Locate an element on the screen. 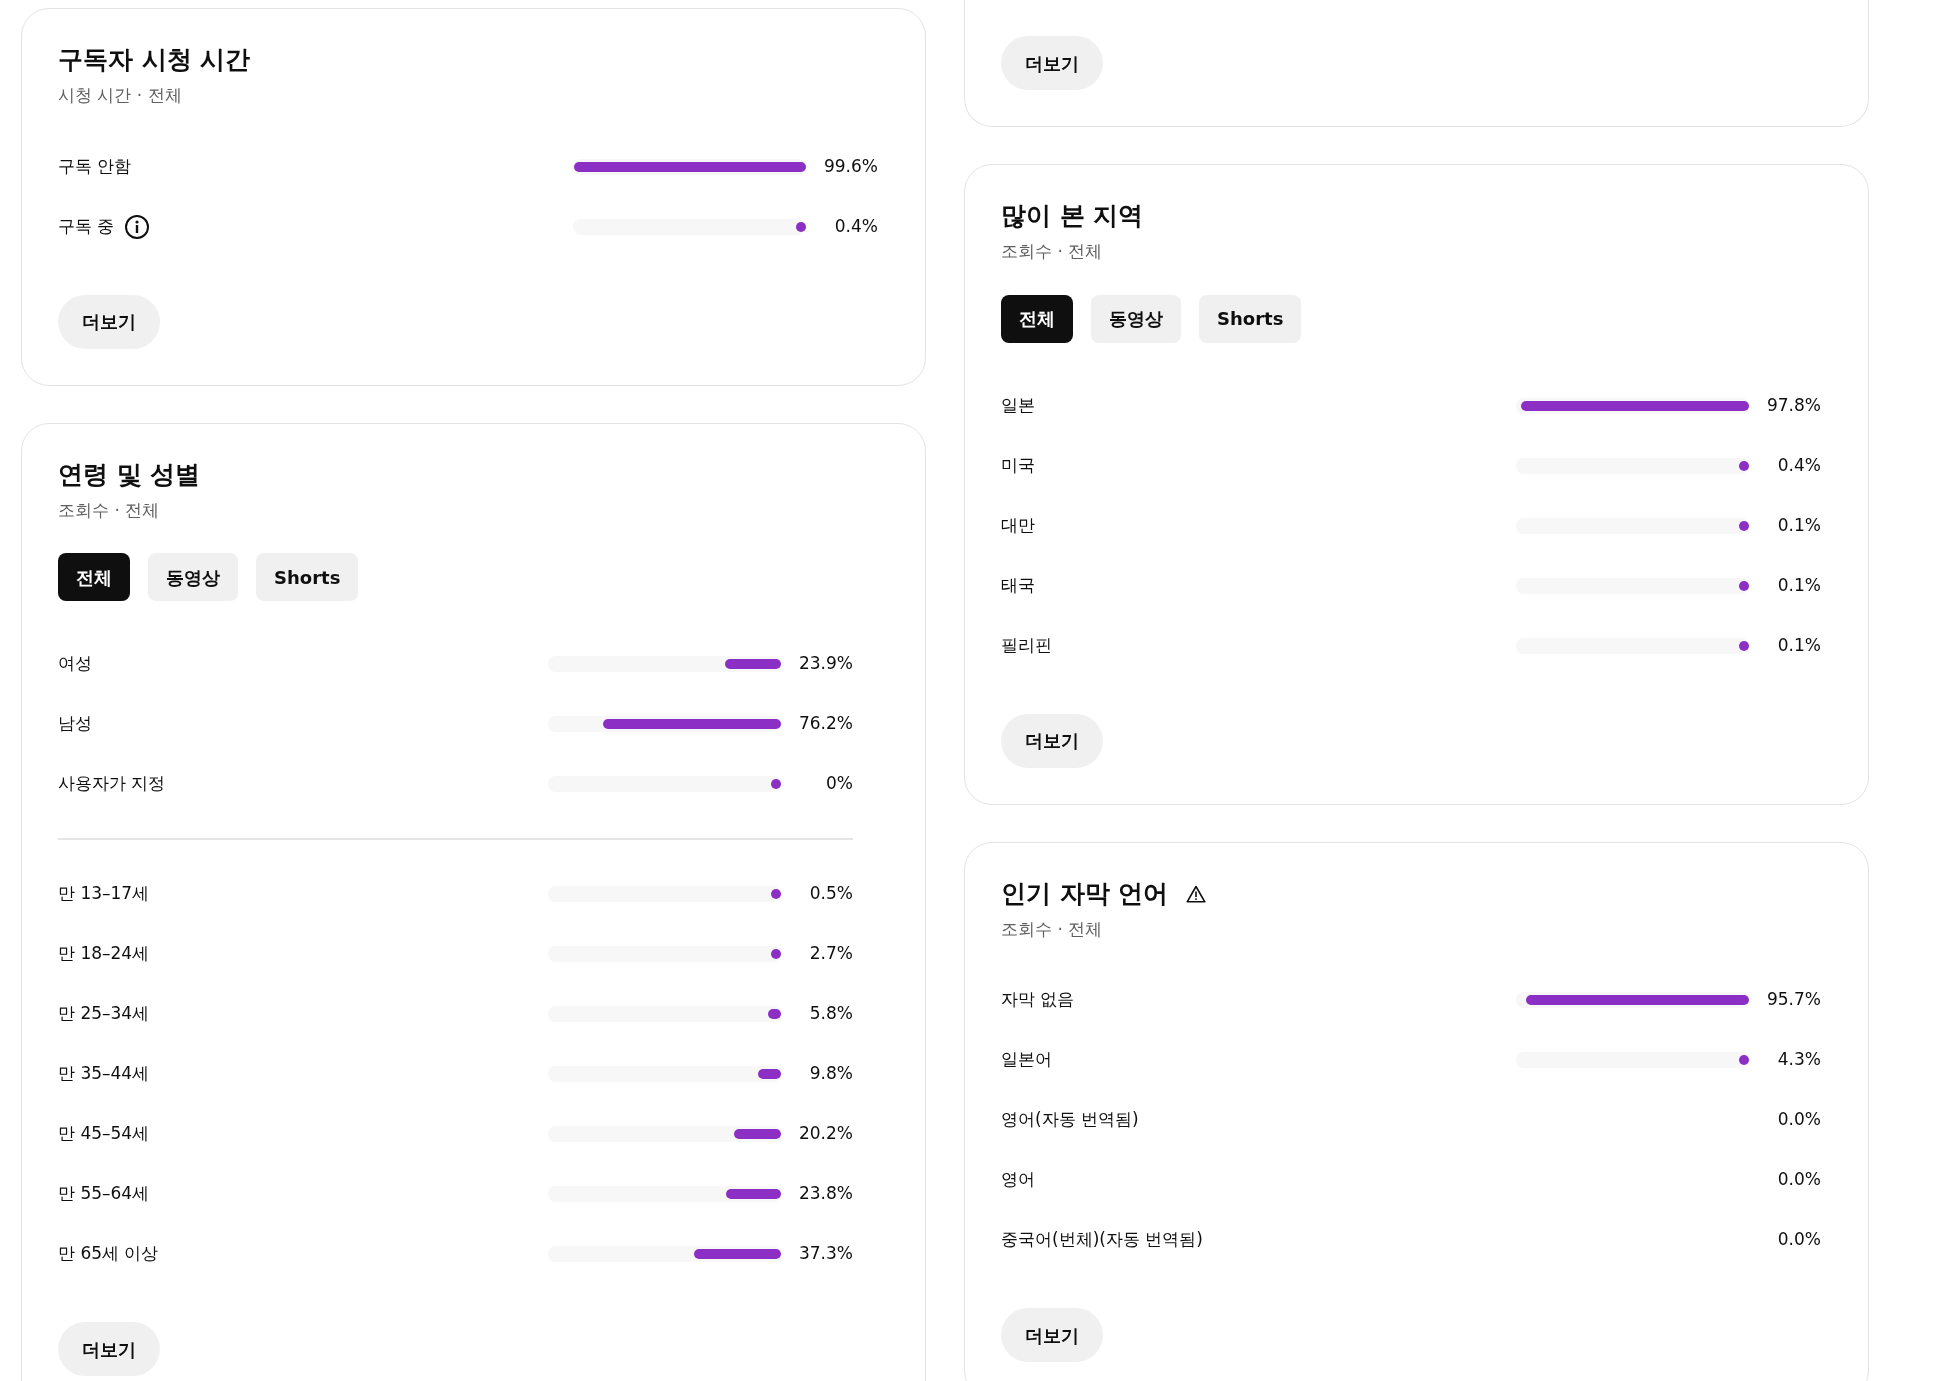 Image resolution: width=1952 pixels, height=1381 pixels. row-label: 태국 is located at coordinates (1018, 585).